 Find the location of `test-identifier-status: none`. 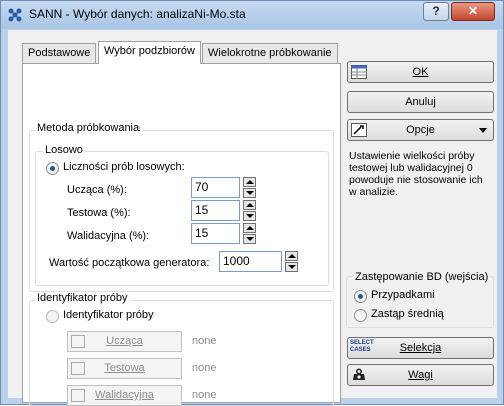

test-identifier-status: none is located at coordinates (204, 368).